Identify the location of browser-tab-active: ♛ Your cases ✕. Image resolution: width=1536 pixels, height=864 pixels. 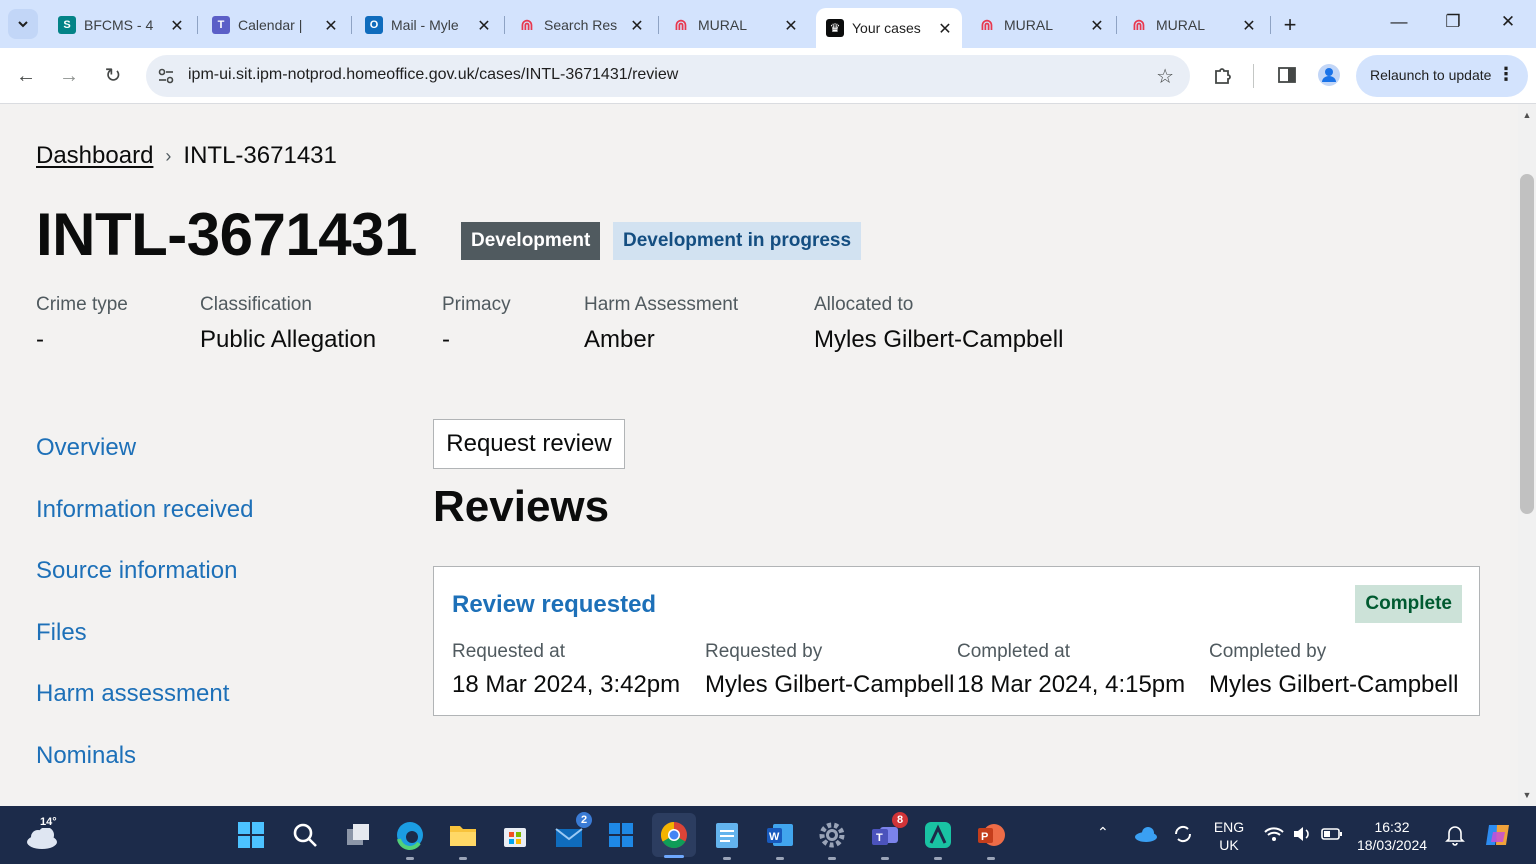
(889, 28).